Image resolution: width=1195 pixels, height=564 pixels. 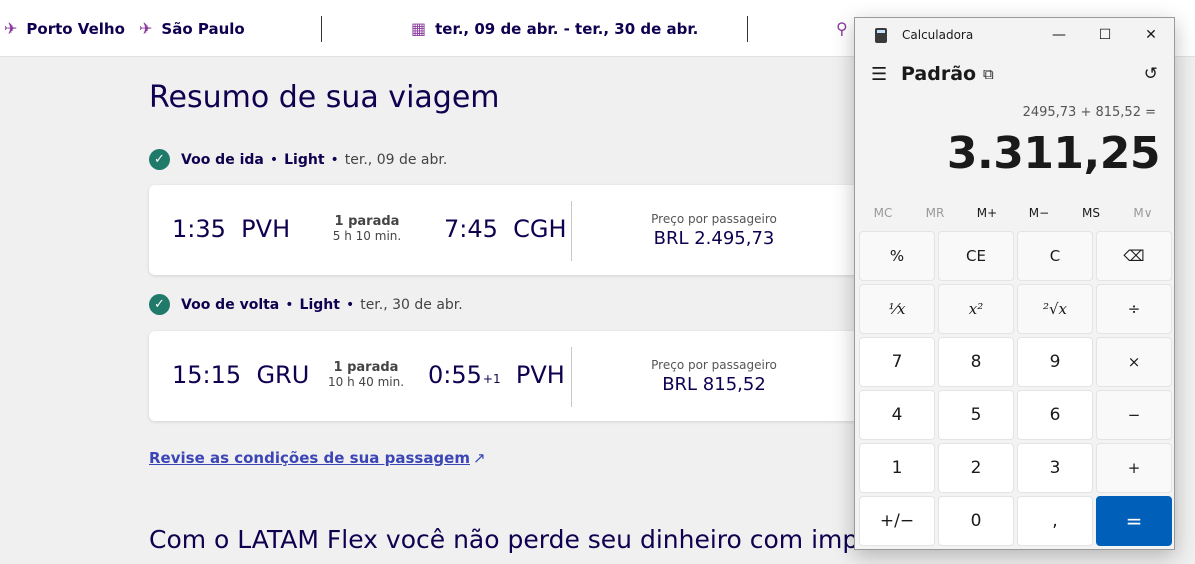 What do you see at coordinates (1091, 213) in the screenshot?
I see `memory-store-button: MS` at bounding box center [1091, 213].